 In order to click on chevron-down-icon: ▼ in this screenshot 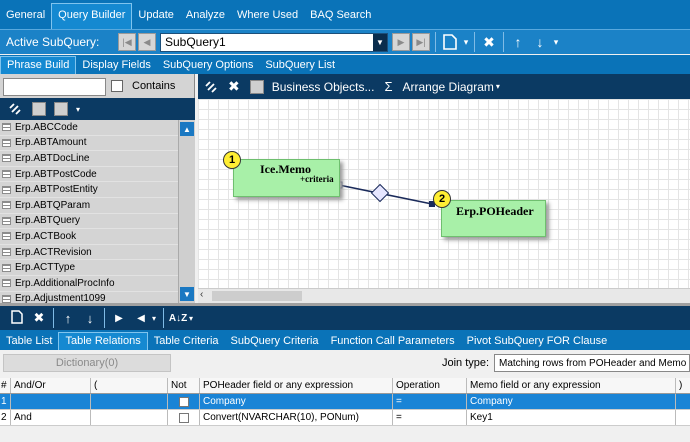, I will do `click(380, 42)`.